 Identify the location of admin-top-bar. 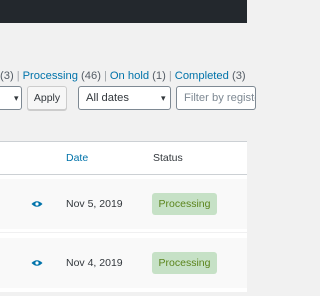
(123, 11).